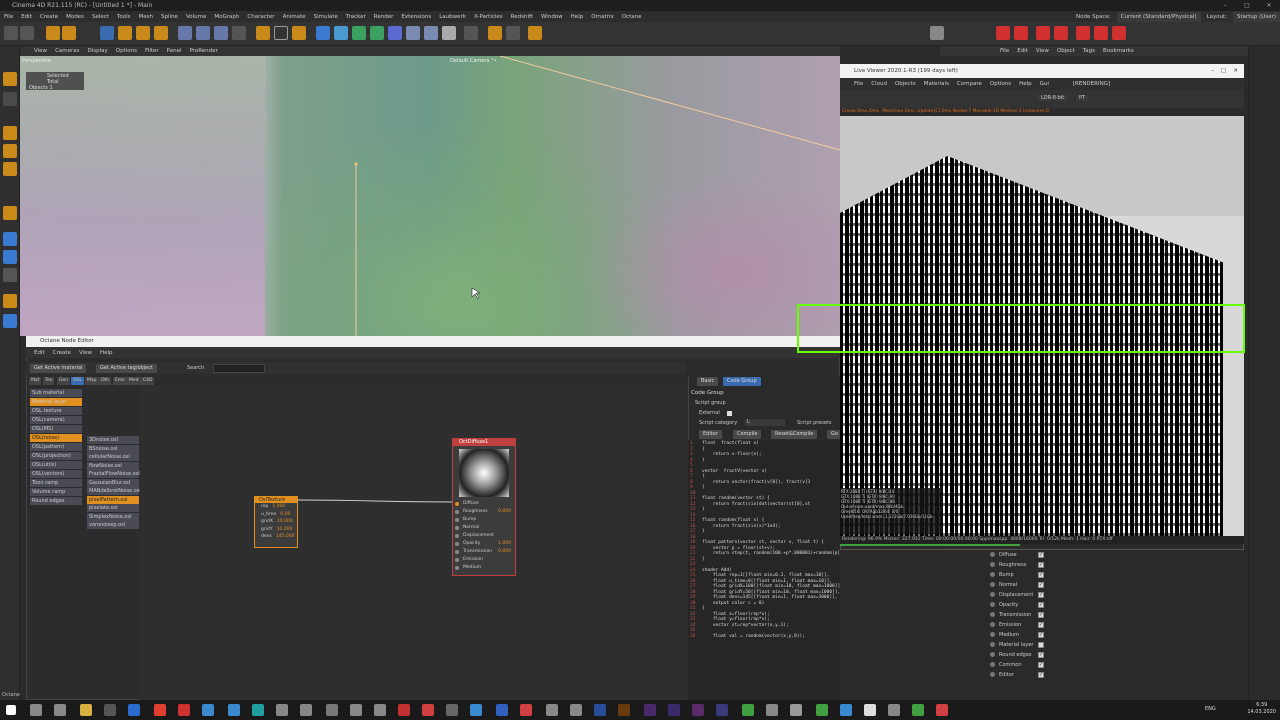 This screenshot has width=1280, height=720. Describe the element at coordinates (10, 213) in the screenshot. I see `axis-mode-icon` at that location.